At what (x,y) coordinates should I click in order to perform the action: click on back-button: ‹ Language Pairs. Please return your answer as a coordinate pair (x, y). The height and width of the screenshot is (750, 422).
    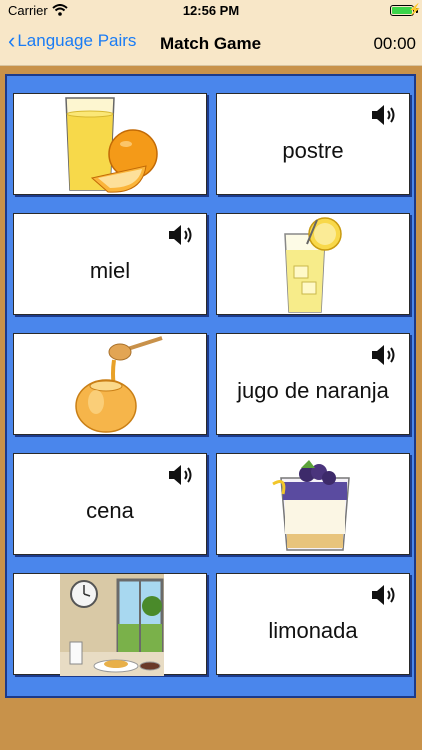
    Looking at the image, I should click on (72, 41).